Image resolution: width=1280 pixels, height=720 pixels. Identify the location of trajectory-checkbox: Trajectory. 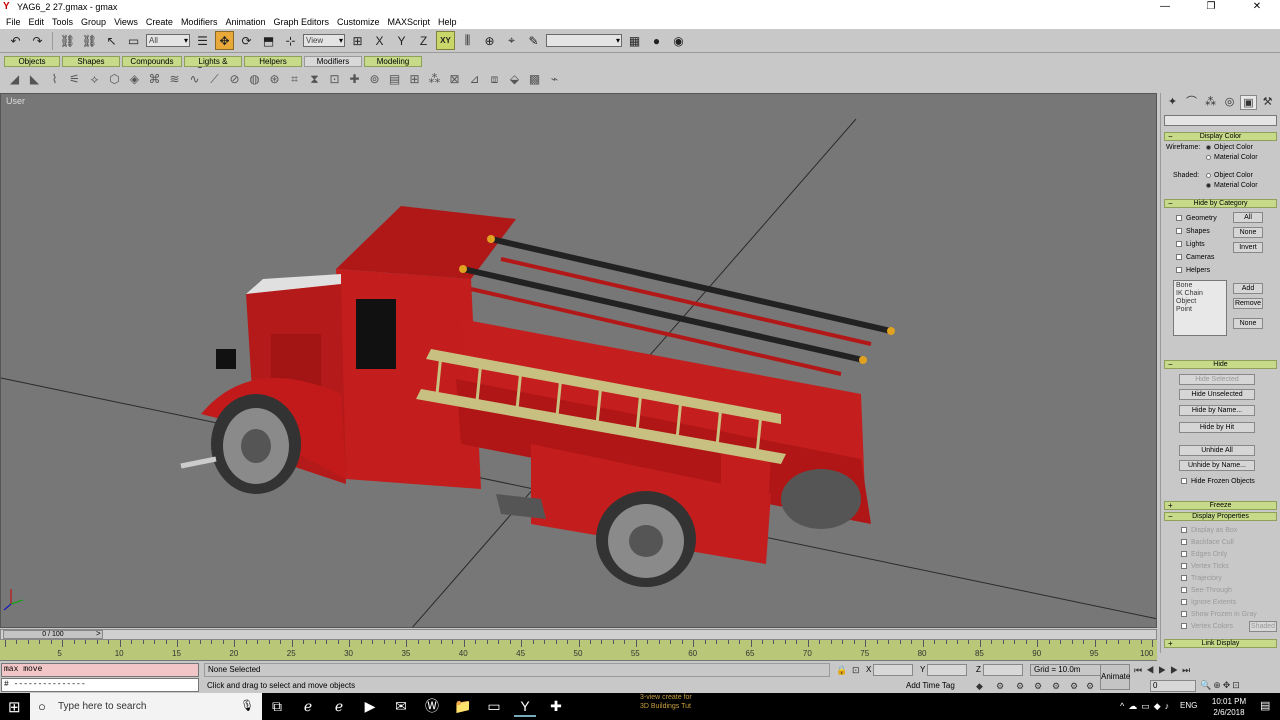
(1201, 579).